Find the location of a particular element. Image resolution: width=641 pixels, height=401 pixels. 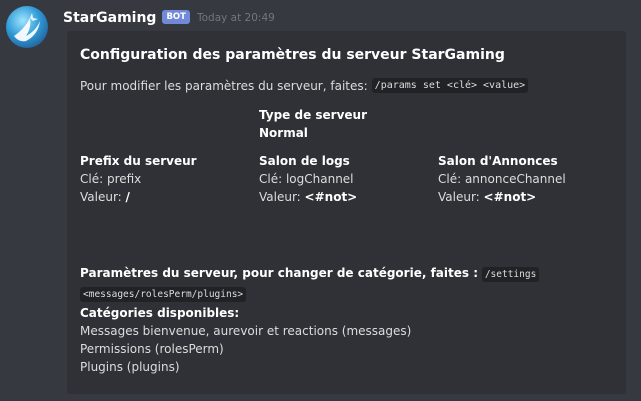

username: StarGaming is located at coordinates (109, 18).